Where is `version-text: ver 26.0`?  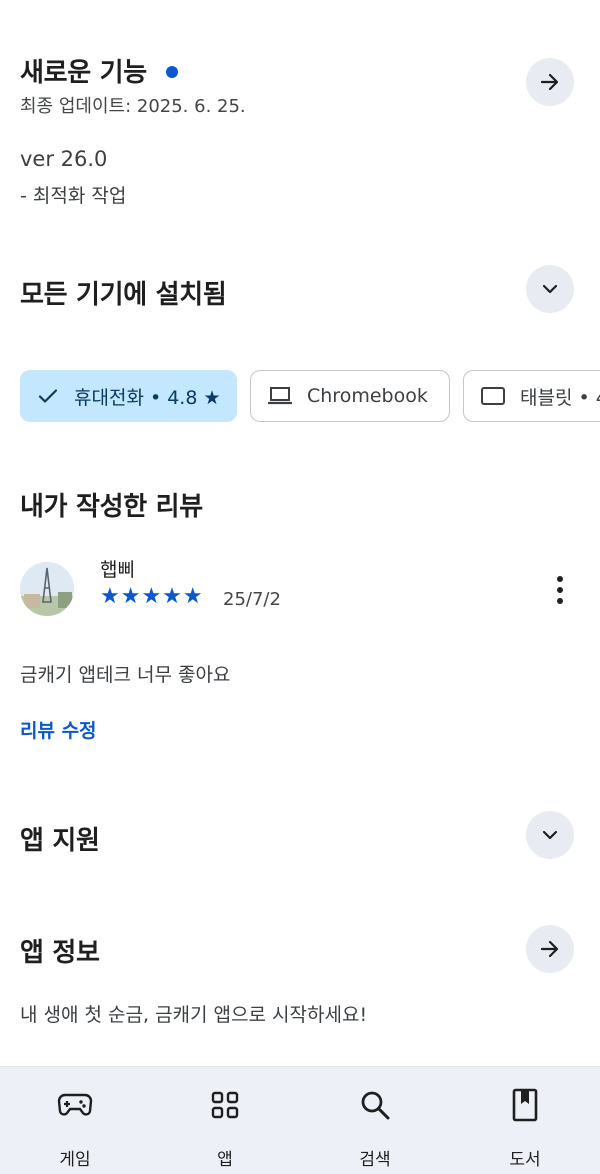 version-text: ver 26.0 is located at coordinates (64, 159).